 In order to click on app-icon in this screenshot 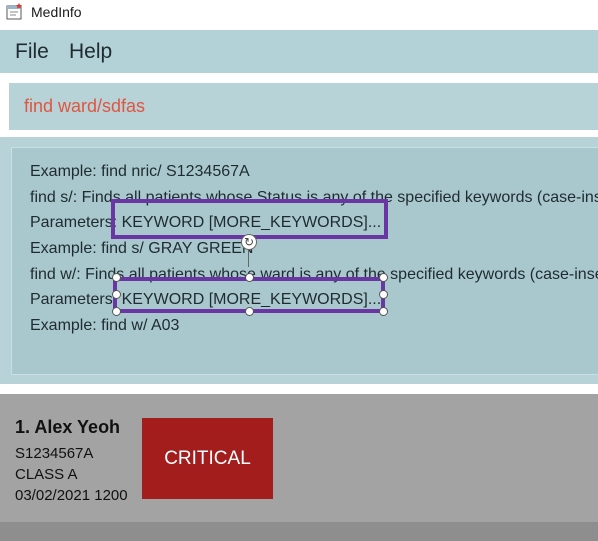, I will do `click(14, 11)`.